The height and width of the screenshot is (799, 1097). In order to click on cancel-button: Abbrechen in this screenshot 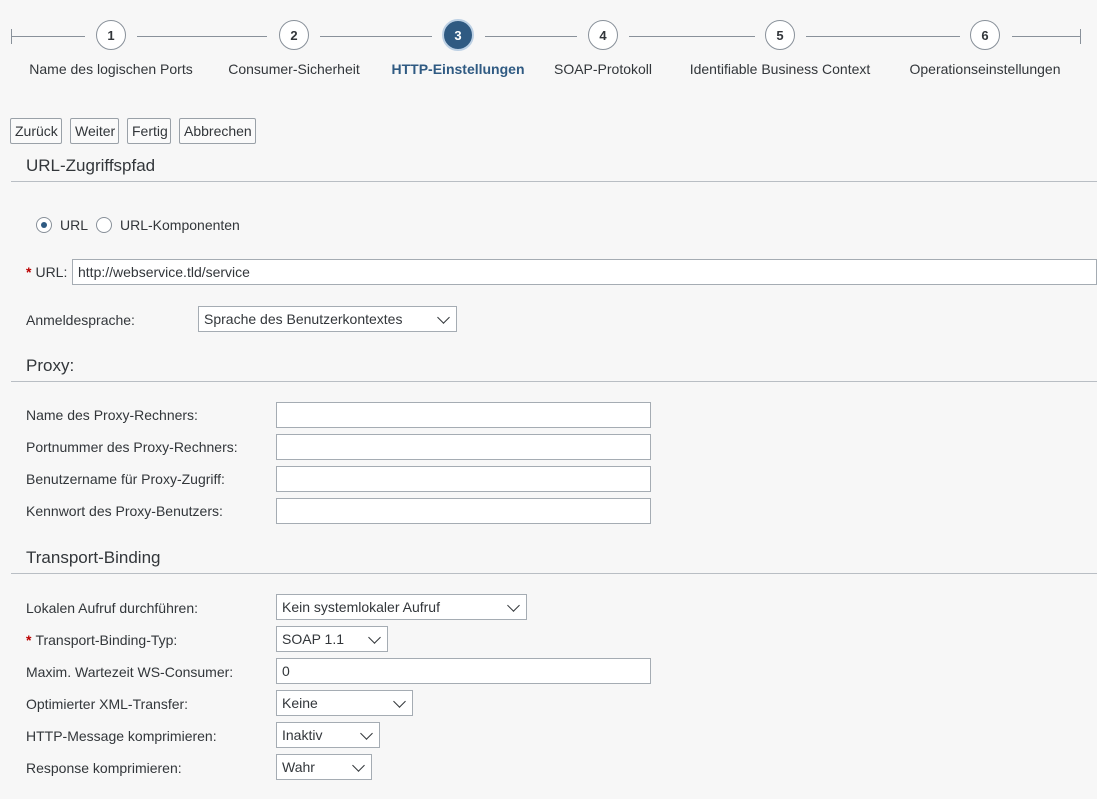, I will do `click(217, 131)`.